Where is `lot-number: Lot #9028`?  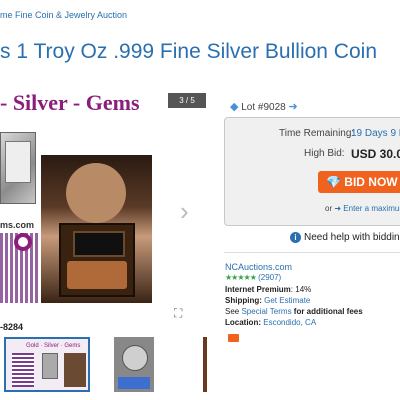
lot-number: Lot #9028 is located at coordinates (263, 107).